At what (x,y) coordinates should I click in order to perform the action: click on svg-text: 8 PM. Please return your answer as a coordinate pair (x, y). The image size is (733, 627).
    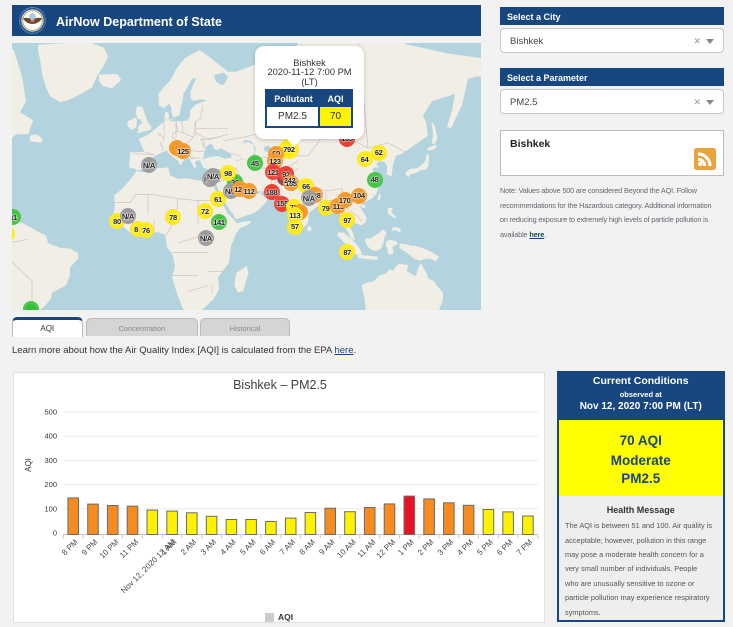
    Looking at the image, I should click on (70, 547).